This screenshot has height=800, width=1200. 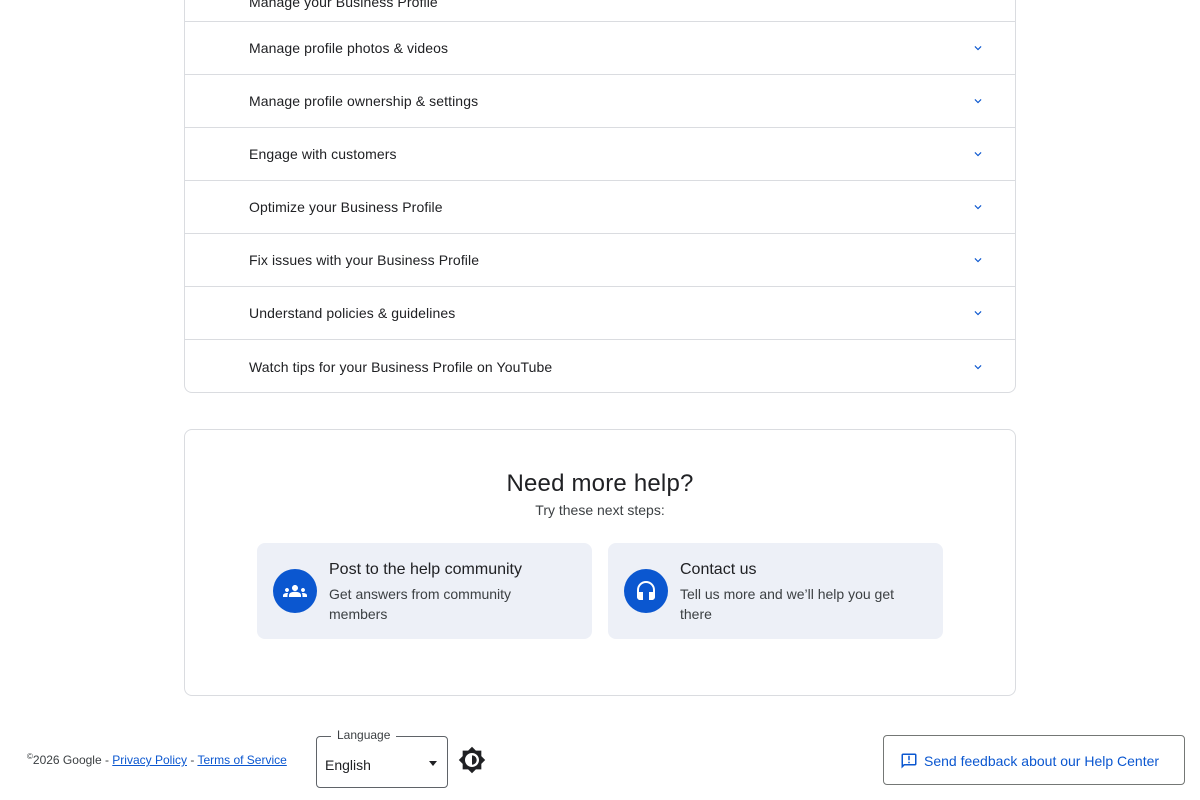 I want to click on feedback-icon, so click(x=909, y=761).